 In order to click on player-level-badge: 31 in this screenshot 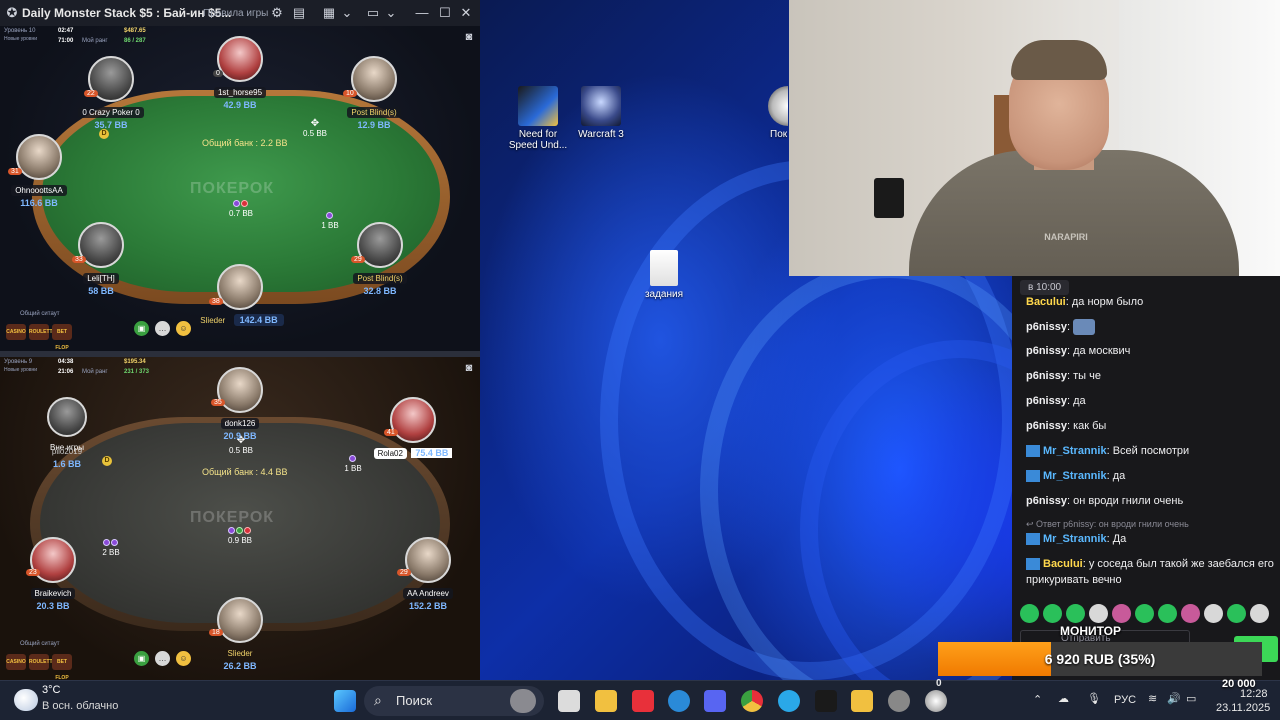, I will do `click(15, 171)`.